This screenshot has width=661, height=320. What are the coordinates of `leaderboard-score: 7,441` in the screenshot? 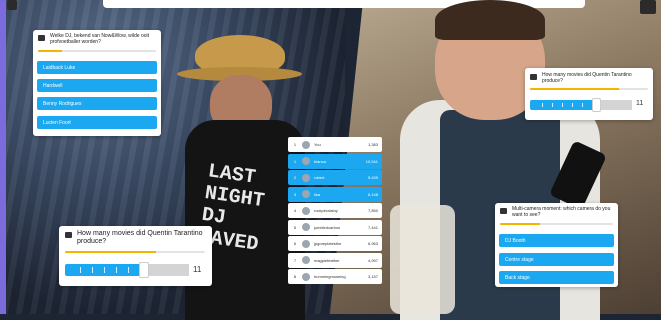 It's located at (372, 227).